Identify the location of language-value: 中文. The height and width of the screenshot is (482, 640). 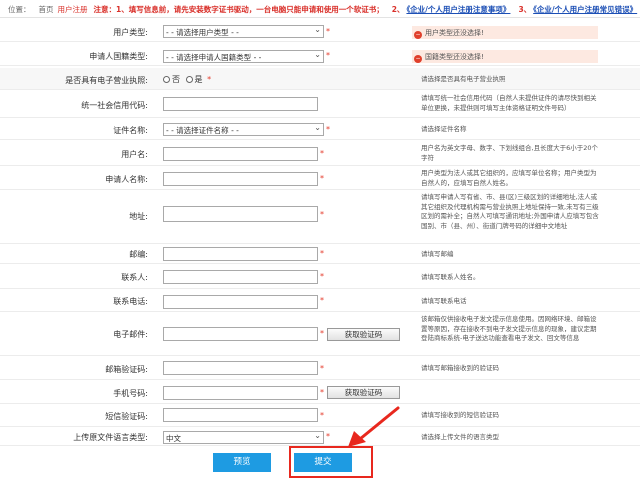
(173, 438).